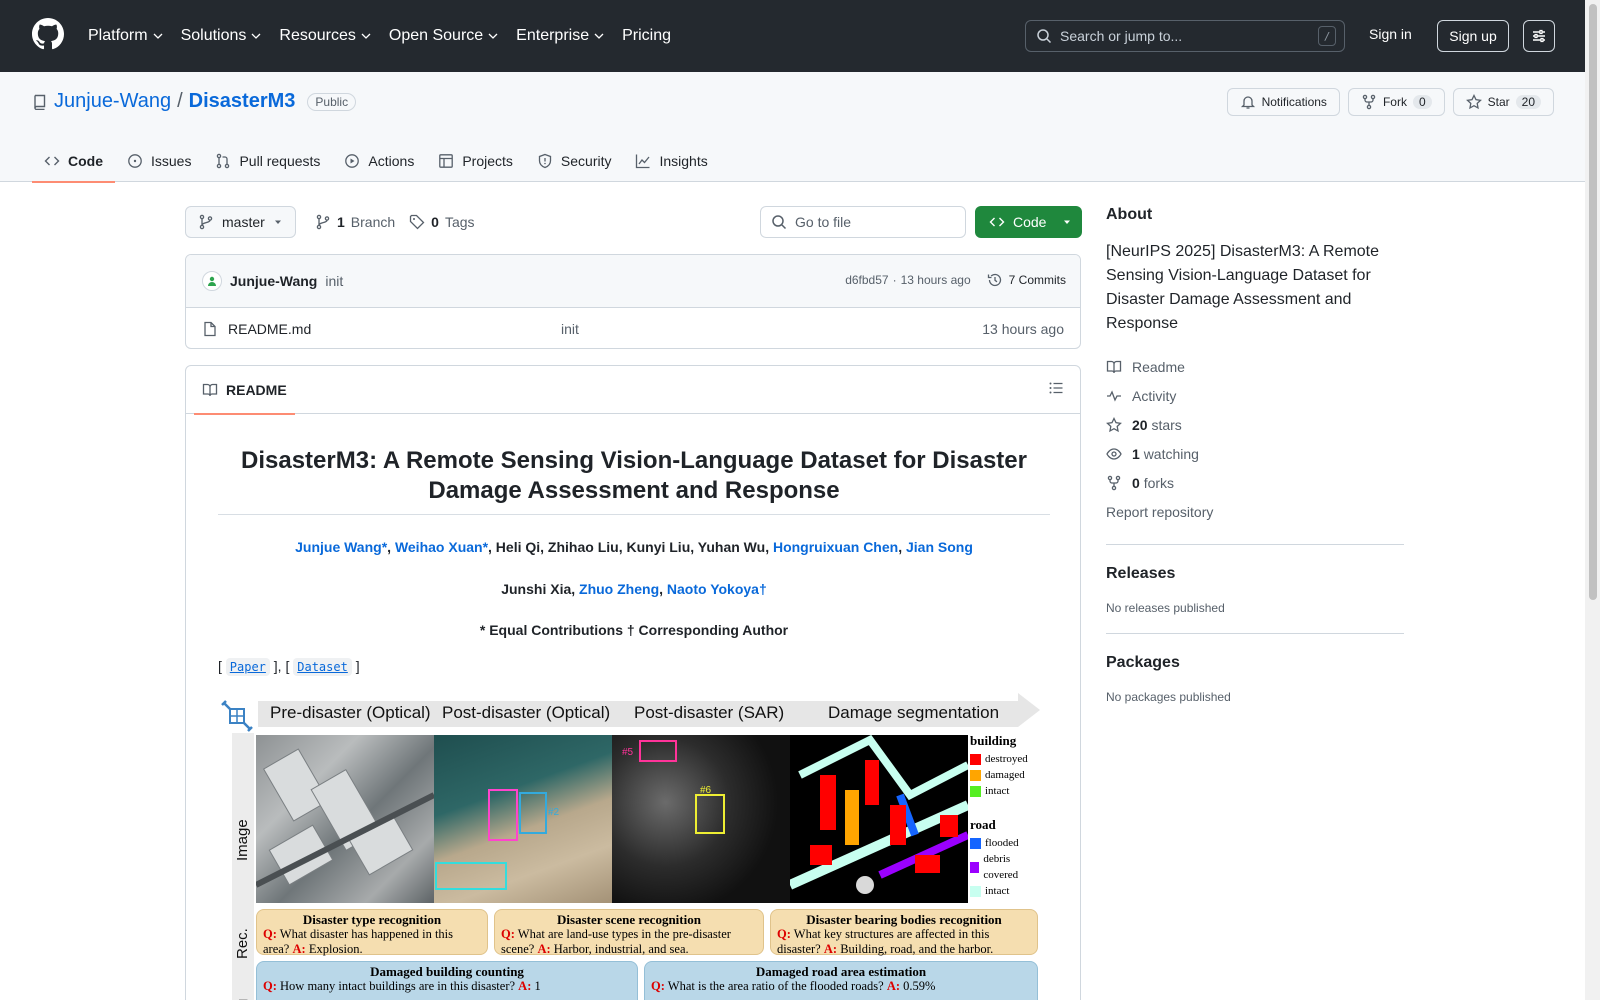 The width and height of the screenshot is (1600, 1000). Describe the element at coordinates (112, 101) in the screenshot. I see `repo-owner-link: Junjue-Wang` at that location.